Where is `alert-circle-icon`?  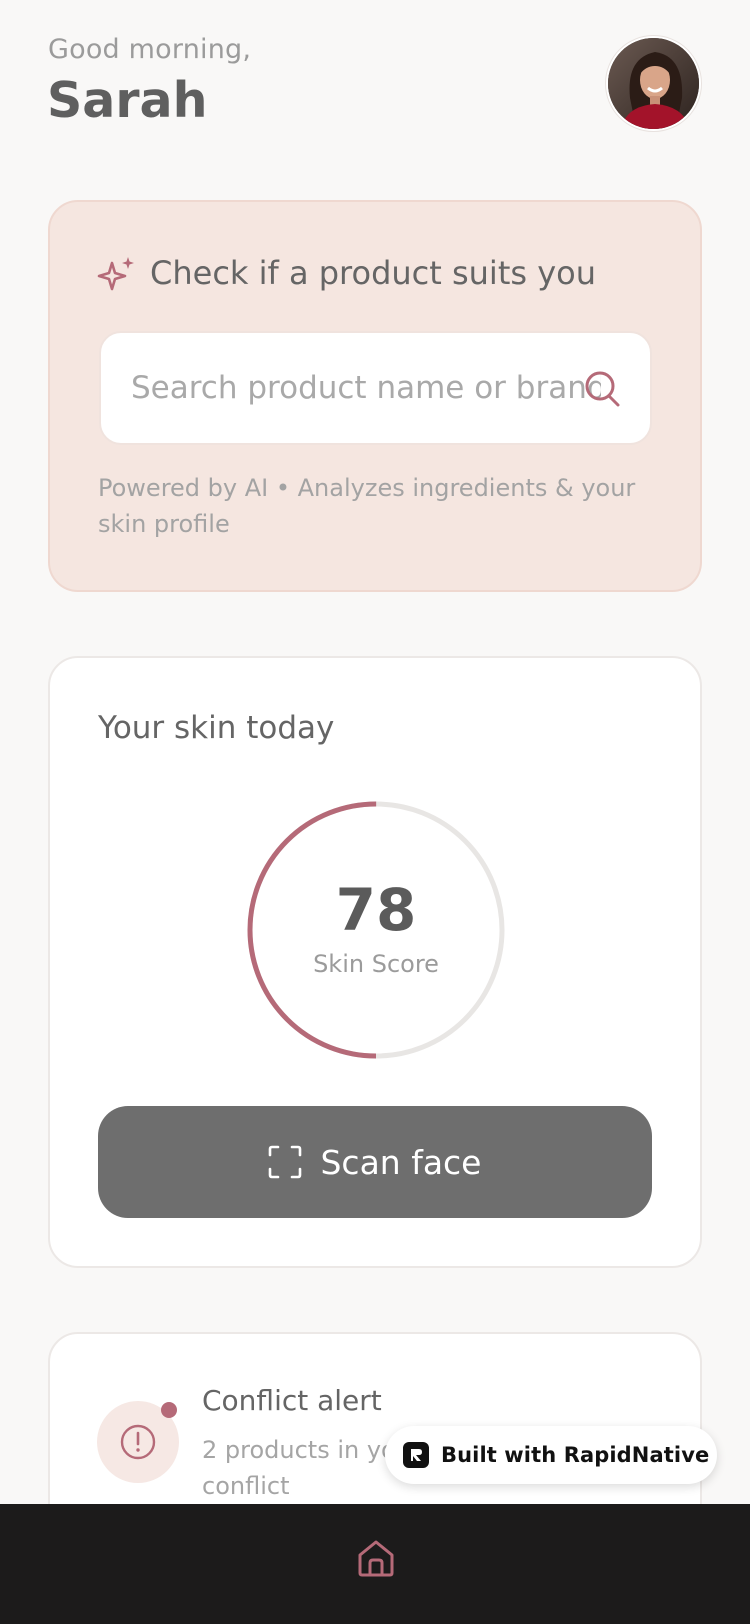 alert-circle-icon is located at coordinates (138, 1442).